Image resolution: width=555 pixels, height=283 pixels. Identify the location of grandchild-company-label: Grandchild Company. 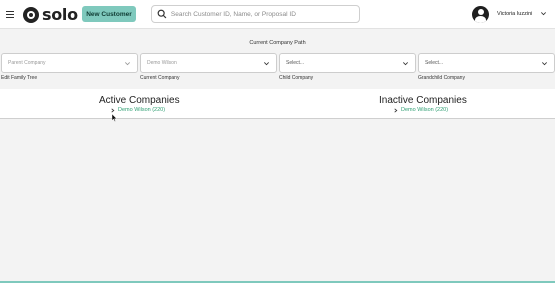
(441, 78).